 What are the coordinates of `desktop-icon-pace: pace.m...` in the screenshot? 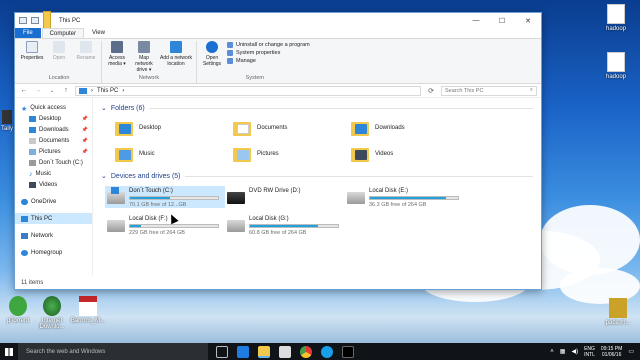 It's located at (618, 312).